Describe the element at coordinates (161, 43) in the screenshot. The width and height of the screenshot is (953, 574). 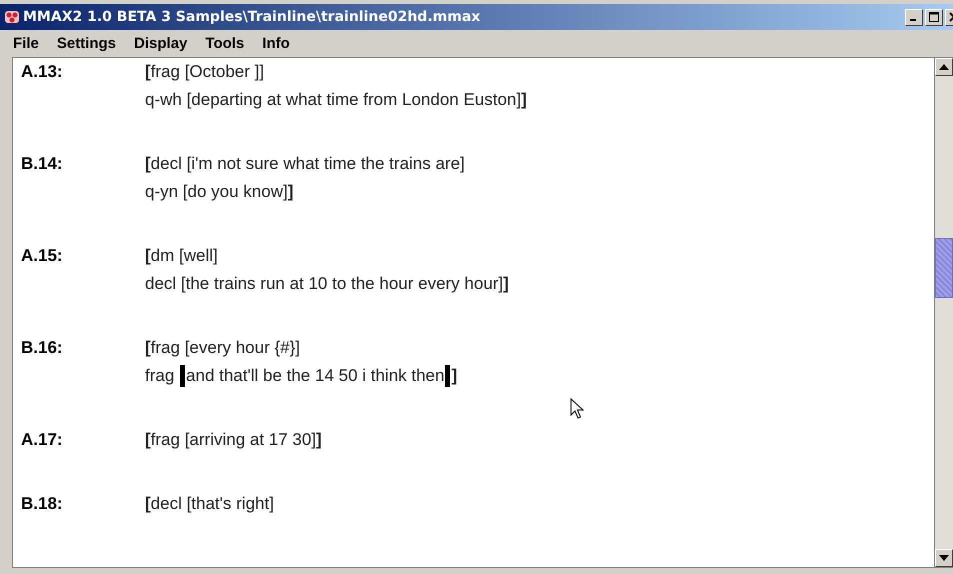
I see `menu-item: Display` at that location.